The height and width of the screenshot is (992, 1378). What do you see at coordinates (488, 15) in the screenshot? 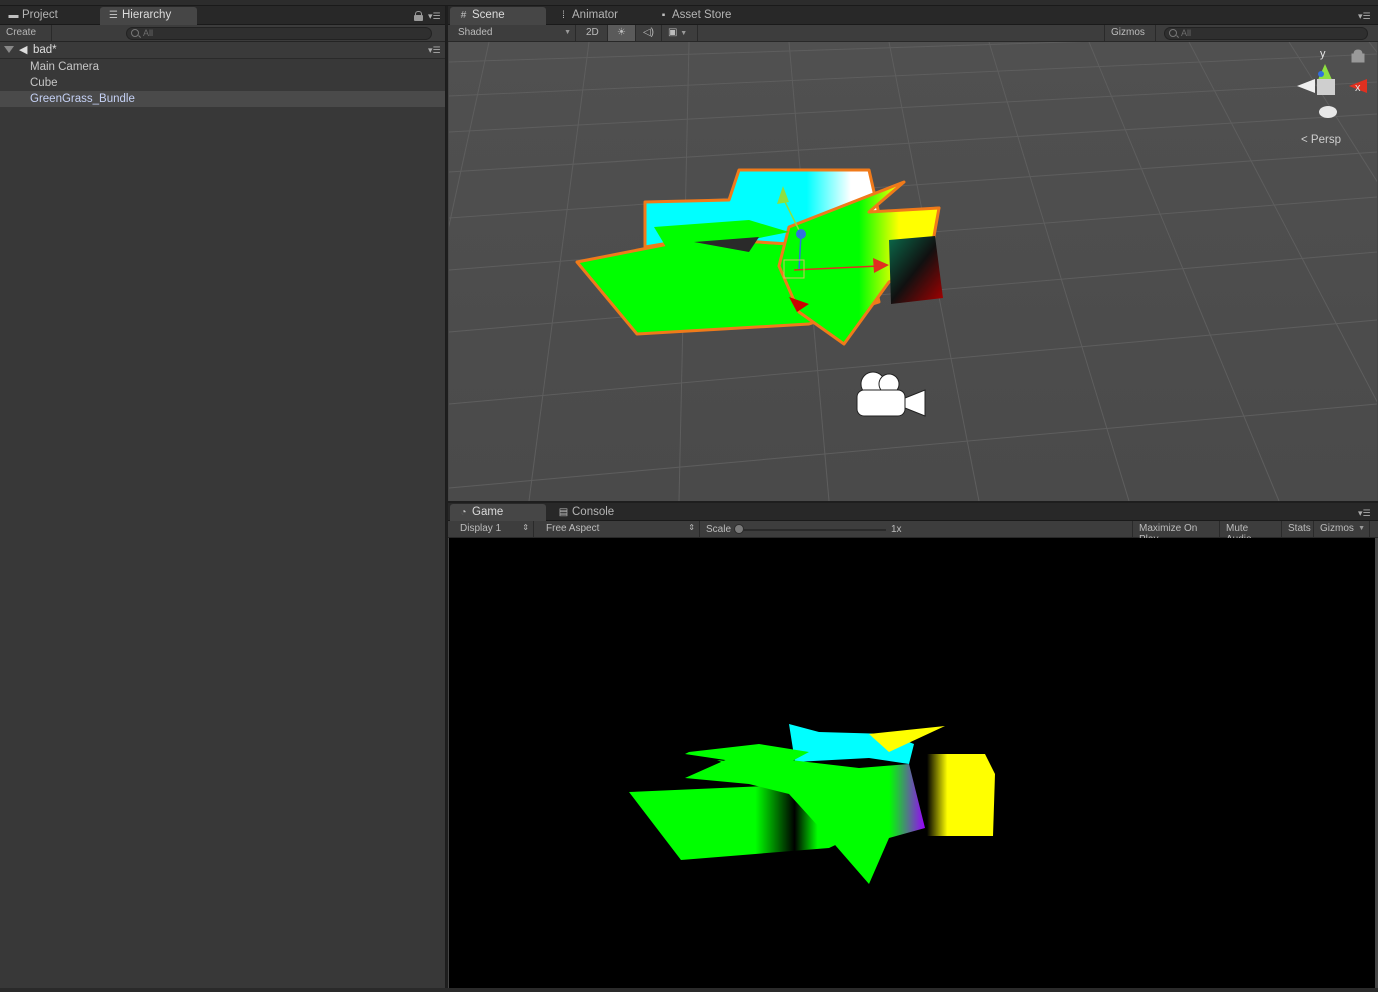
I see `tab-scene-label: Scene` at bounding box center [488, 15].